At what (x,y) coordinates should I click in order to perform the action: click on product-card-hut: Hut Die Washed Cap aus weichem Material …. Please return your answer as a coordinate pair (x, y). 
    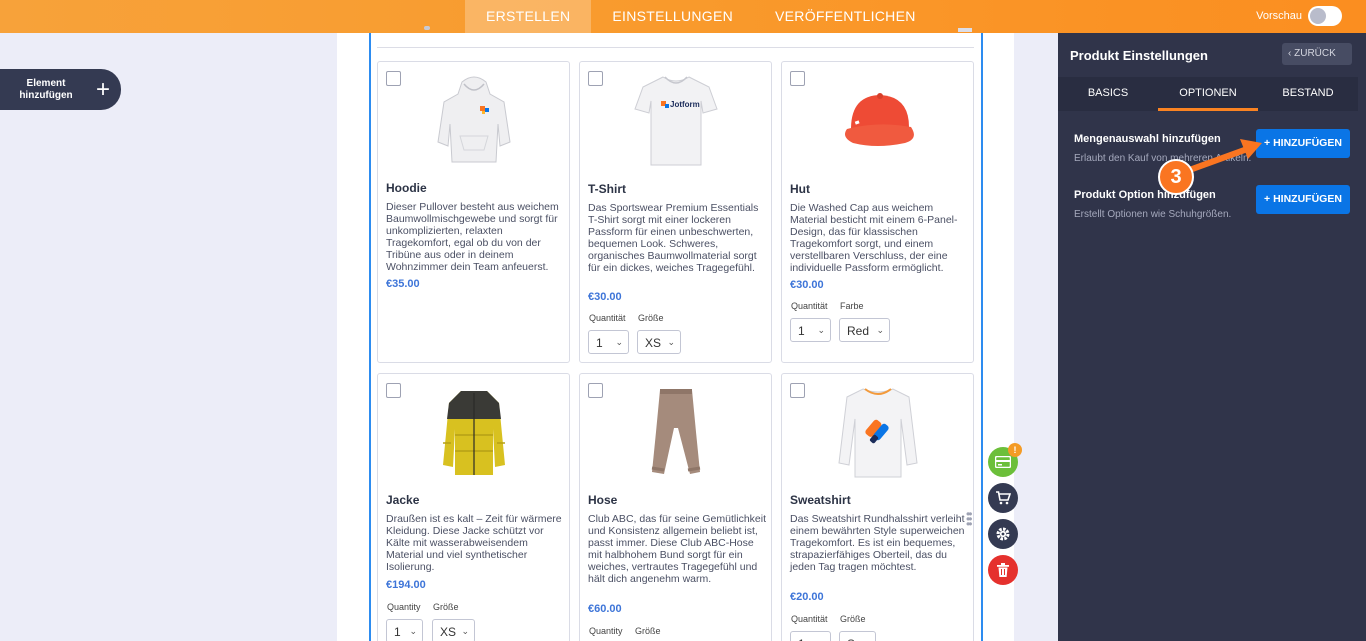
    Looking at the image, I should click on (877, 212).